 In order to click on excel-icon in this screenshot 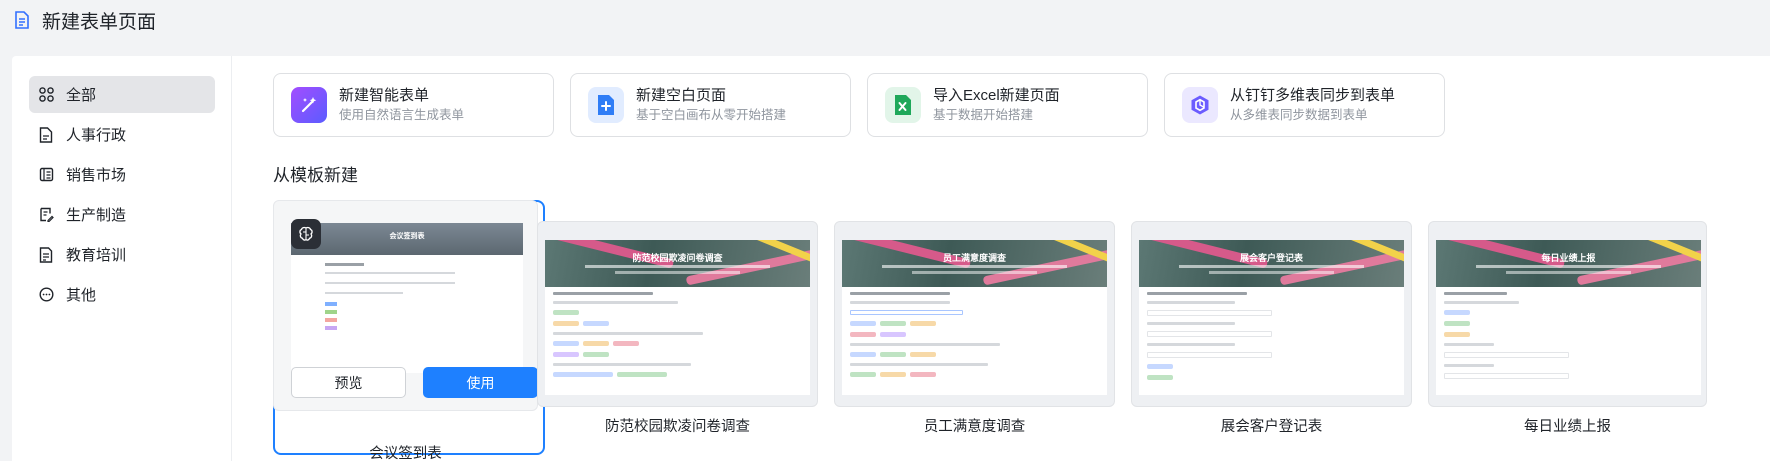, I will do `click(903, 105)`.